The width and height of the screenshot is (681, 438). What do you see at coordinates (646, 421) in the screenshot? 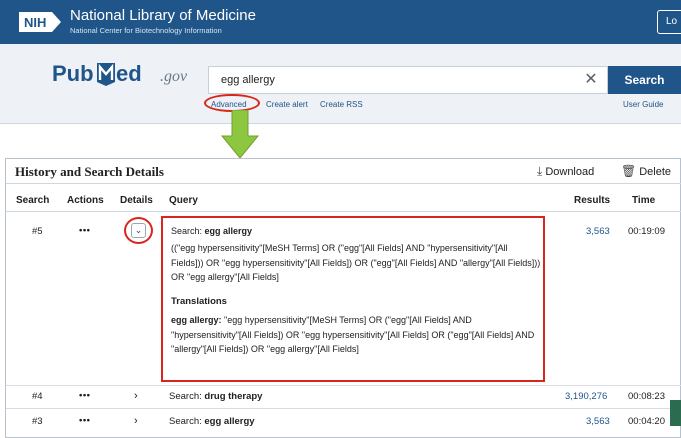
I see `row-time: 00:04:20` at bounding box center [646, 421].